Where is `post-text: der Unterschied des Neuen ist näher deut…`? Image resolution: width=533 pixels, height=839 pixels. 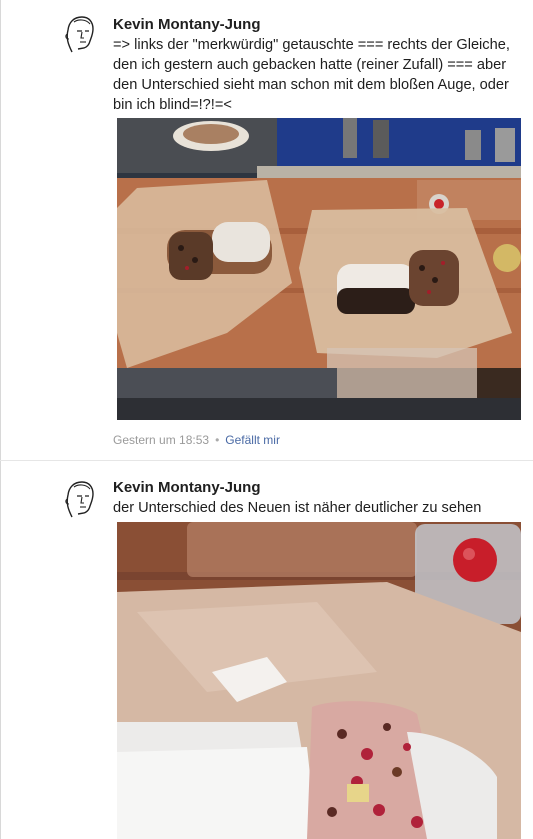
post-text: der Unterschied des Neuen ist näher deut… is located at coordinates (297, 508).